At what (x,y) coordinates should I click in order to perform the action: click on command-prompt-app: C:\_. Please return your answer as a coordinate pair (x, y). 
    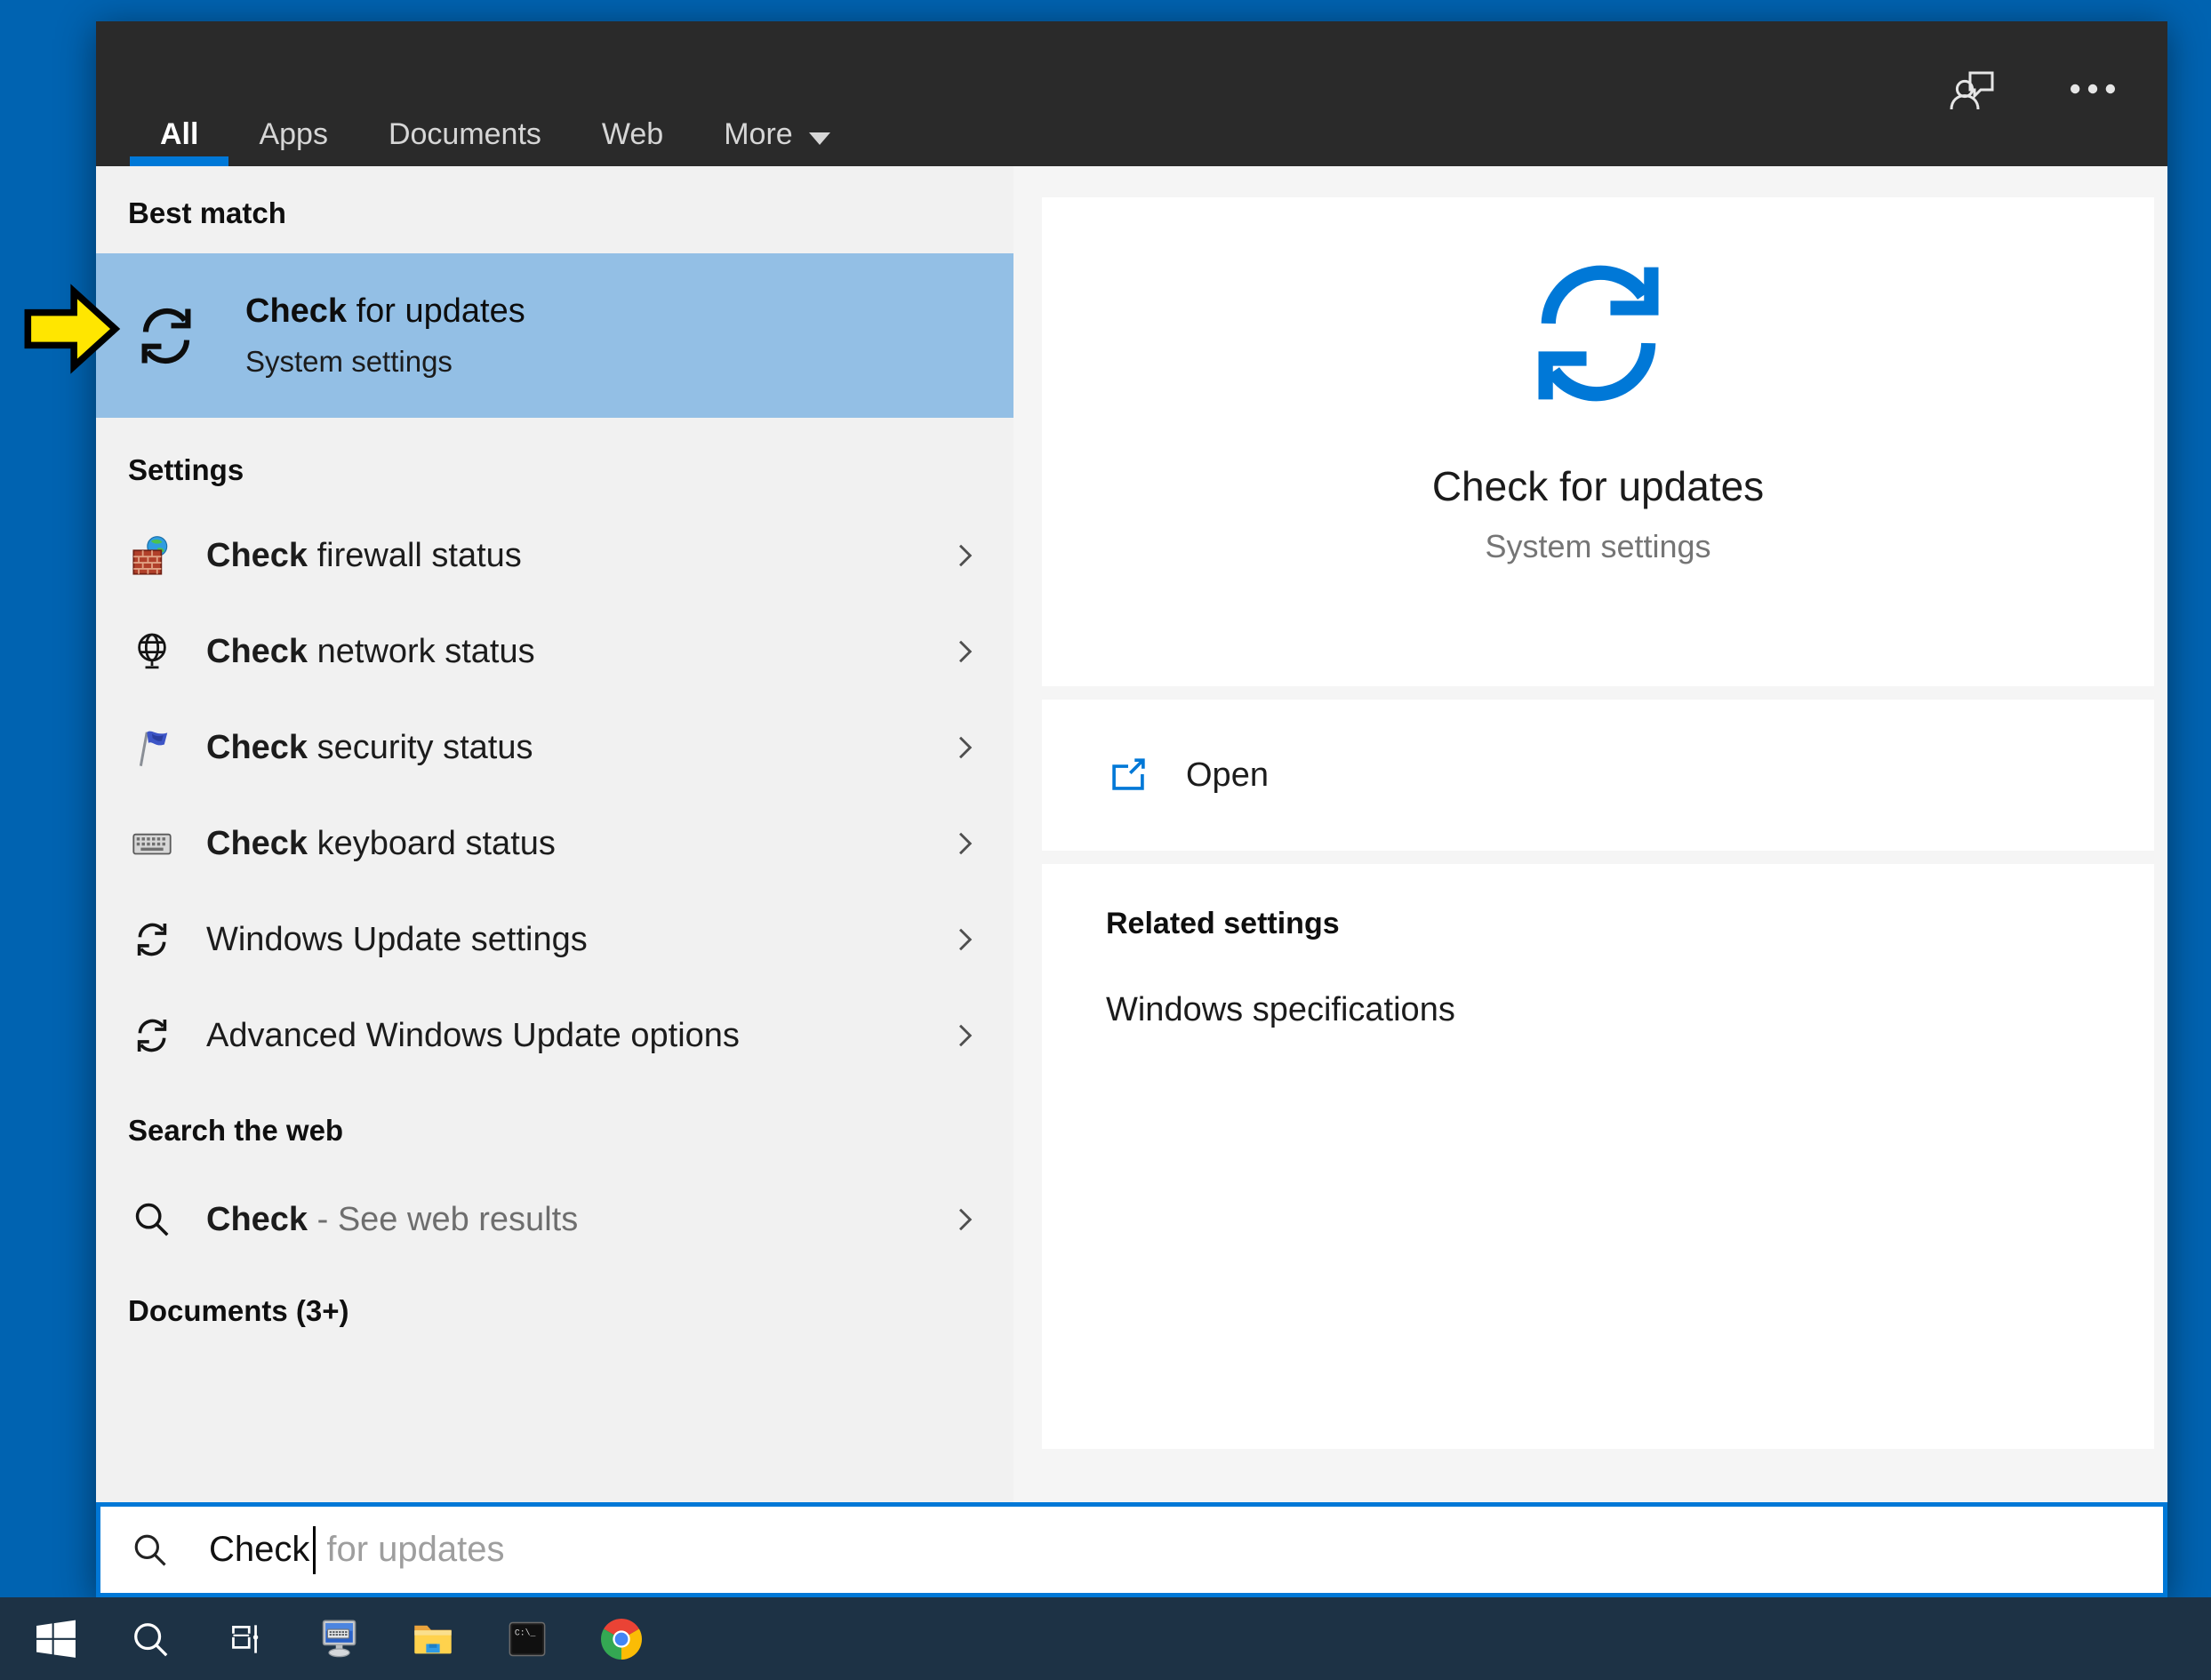
    Looking at the image, I should click on (527, 1638).